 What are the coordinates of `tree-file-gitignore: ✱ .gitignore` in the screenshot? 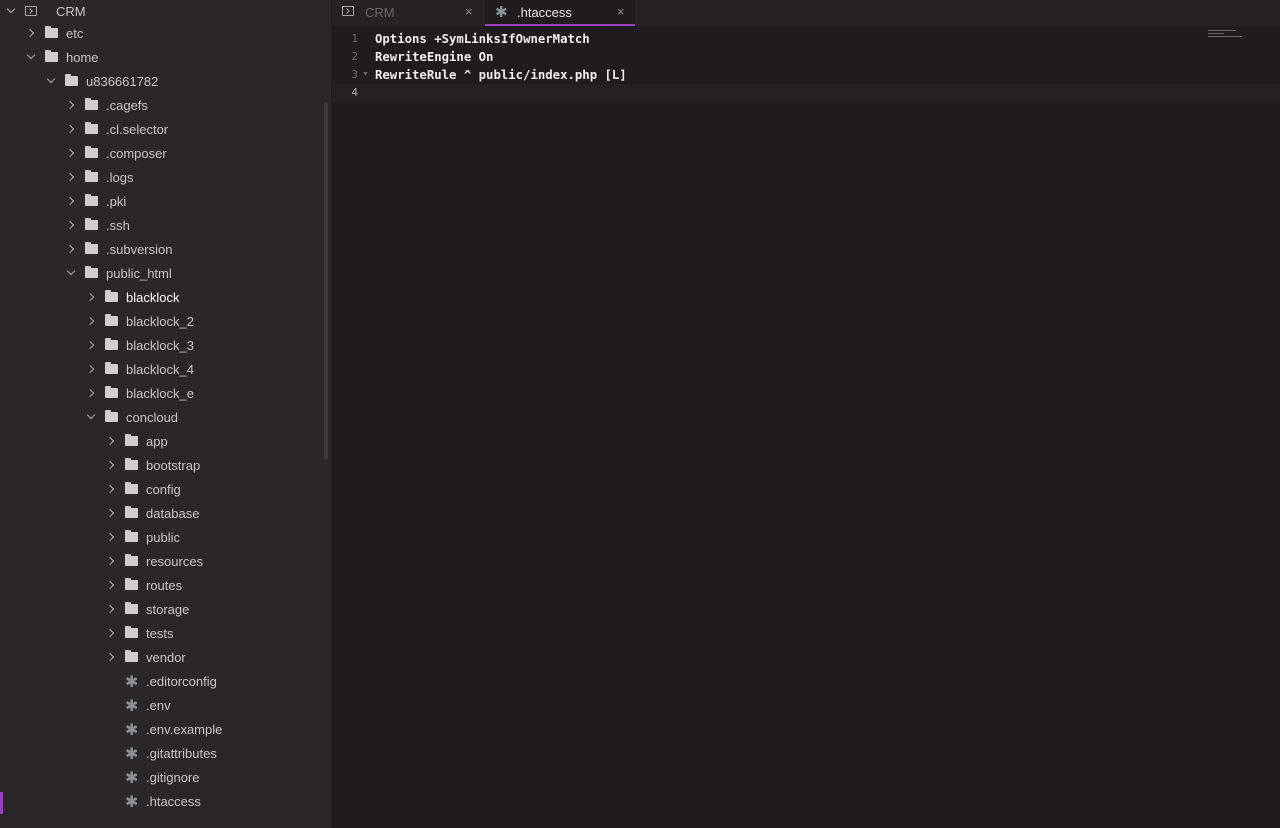 It's located at (165, 778).